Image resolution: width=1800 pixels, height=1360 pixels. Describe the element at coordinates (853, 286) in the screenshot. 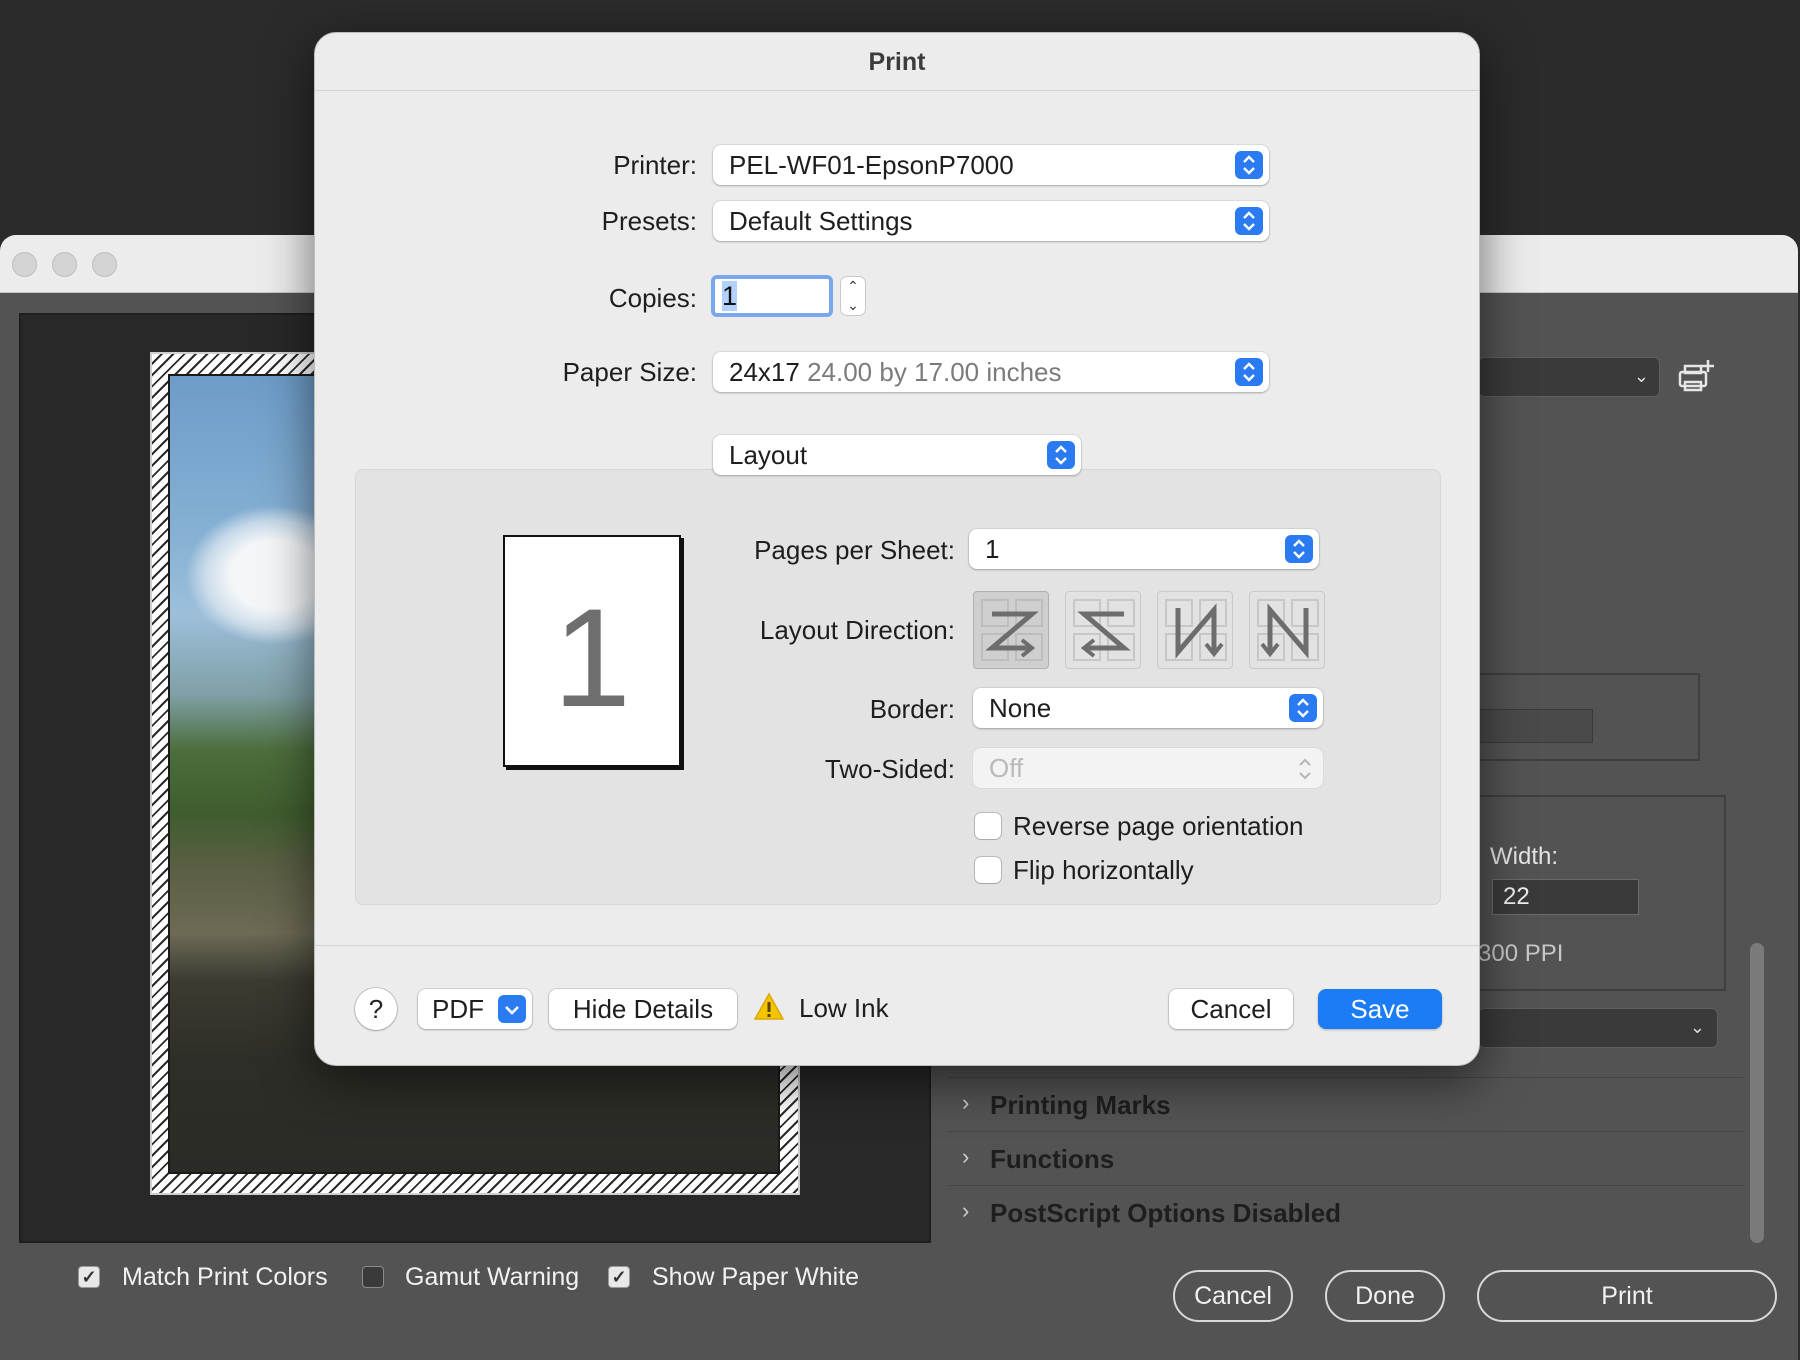

I see `chevron-up-icon: ⌃` at that location.